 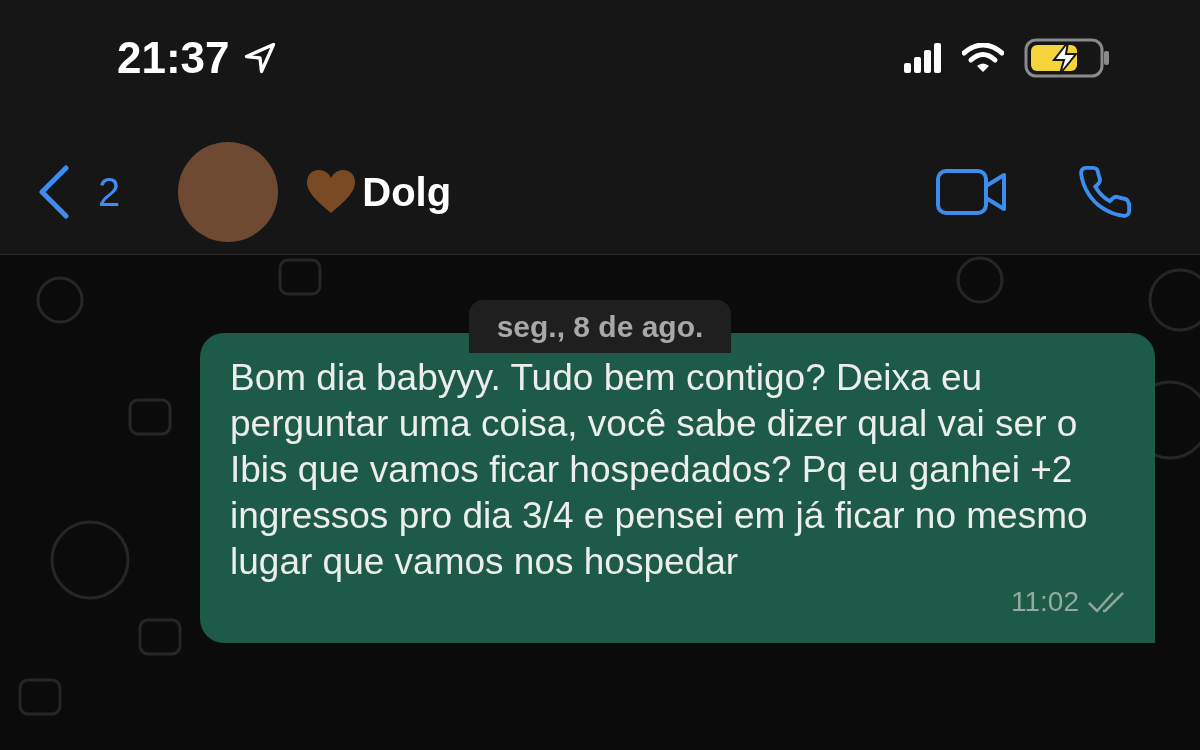 What do you see at coordinates (923, 58) in the screenshot?
I see `signal-icon` at bounding box center [923, 58].